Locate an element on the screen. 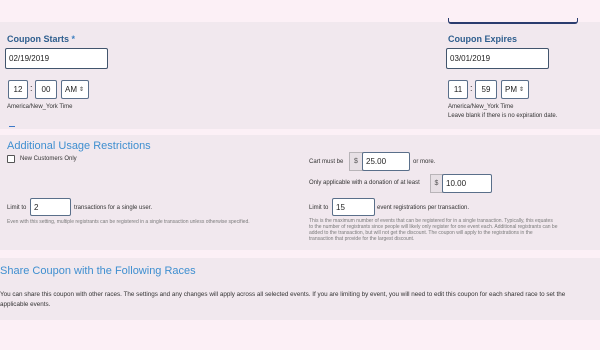 The image size is (600, 350). coupon-starts-minute-input: 00 is located at coordinates (46, 89).